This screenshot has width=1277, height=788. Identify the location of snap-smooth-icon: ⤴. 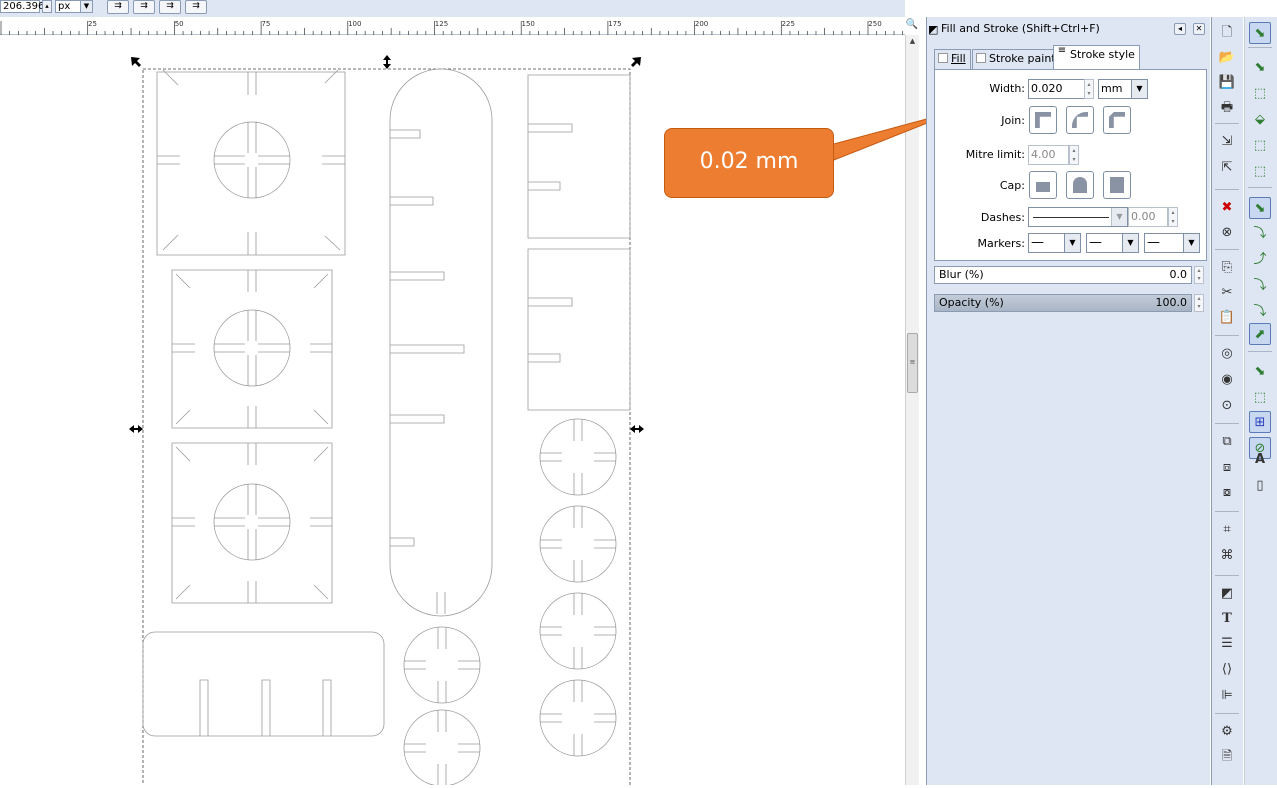
(1260, 260).